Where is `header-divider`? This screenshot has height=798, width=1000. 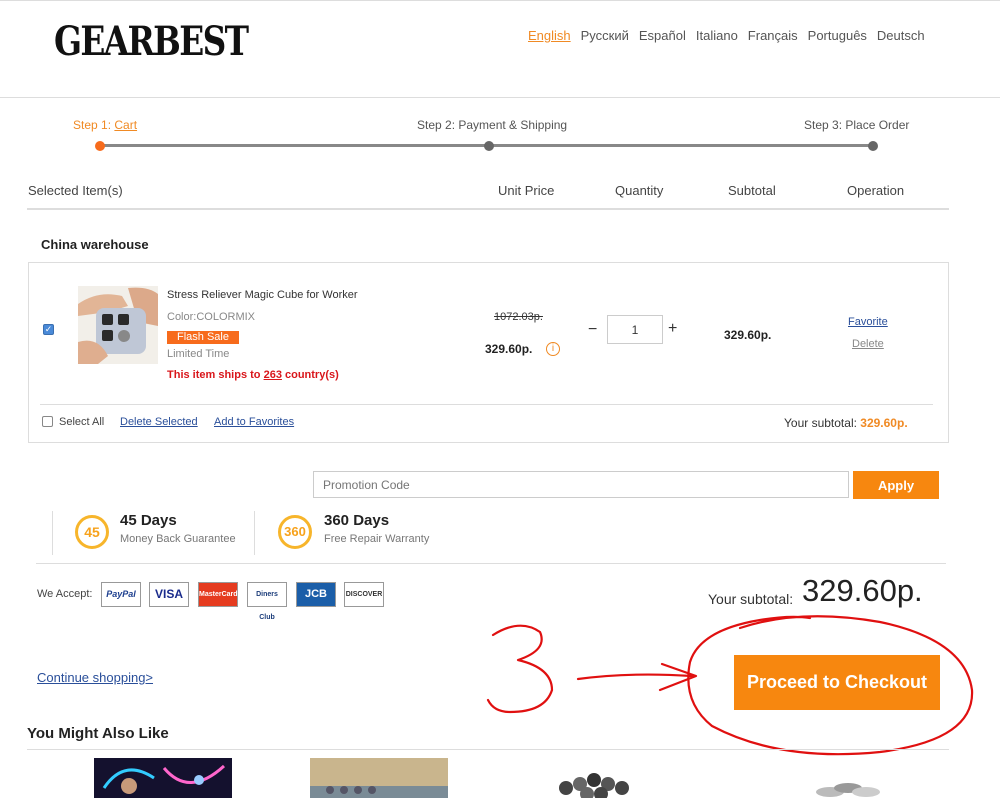 header-divider is located at coordinates (500, 97).